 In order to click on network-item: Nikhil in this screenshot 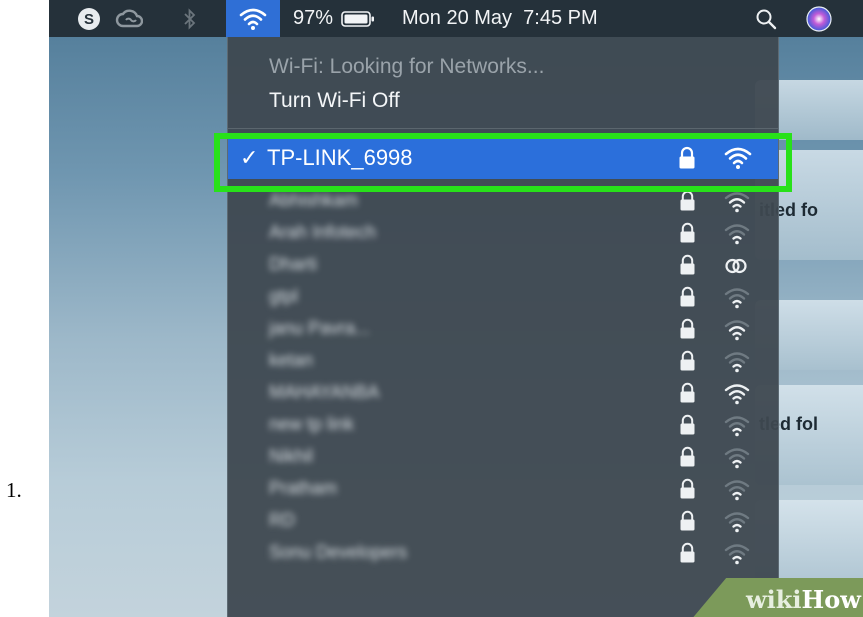, I will do `click(503, 458)`.